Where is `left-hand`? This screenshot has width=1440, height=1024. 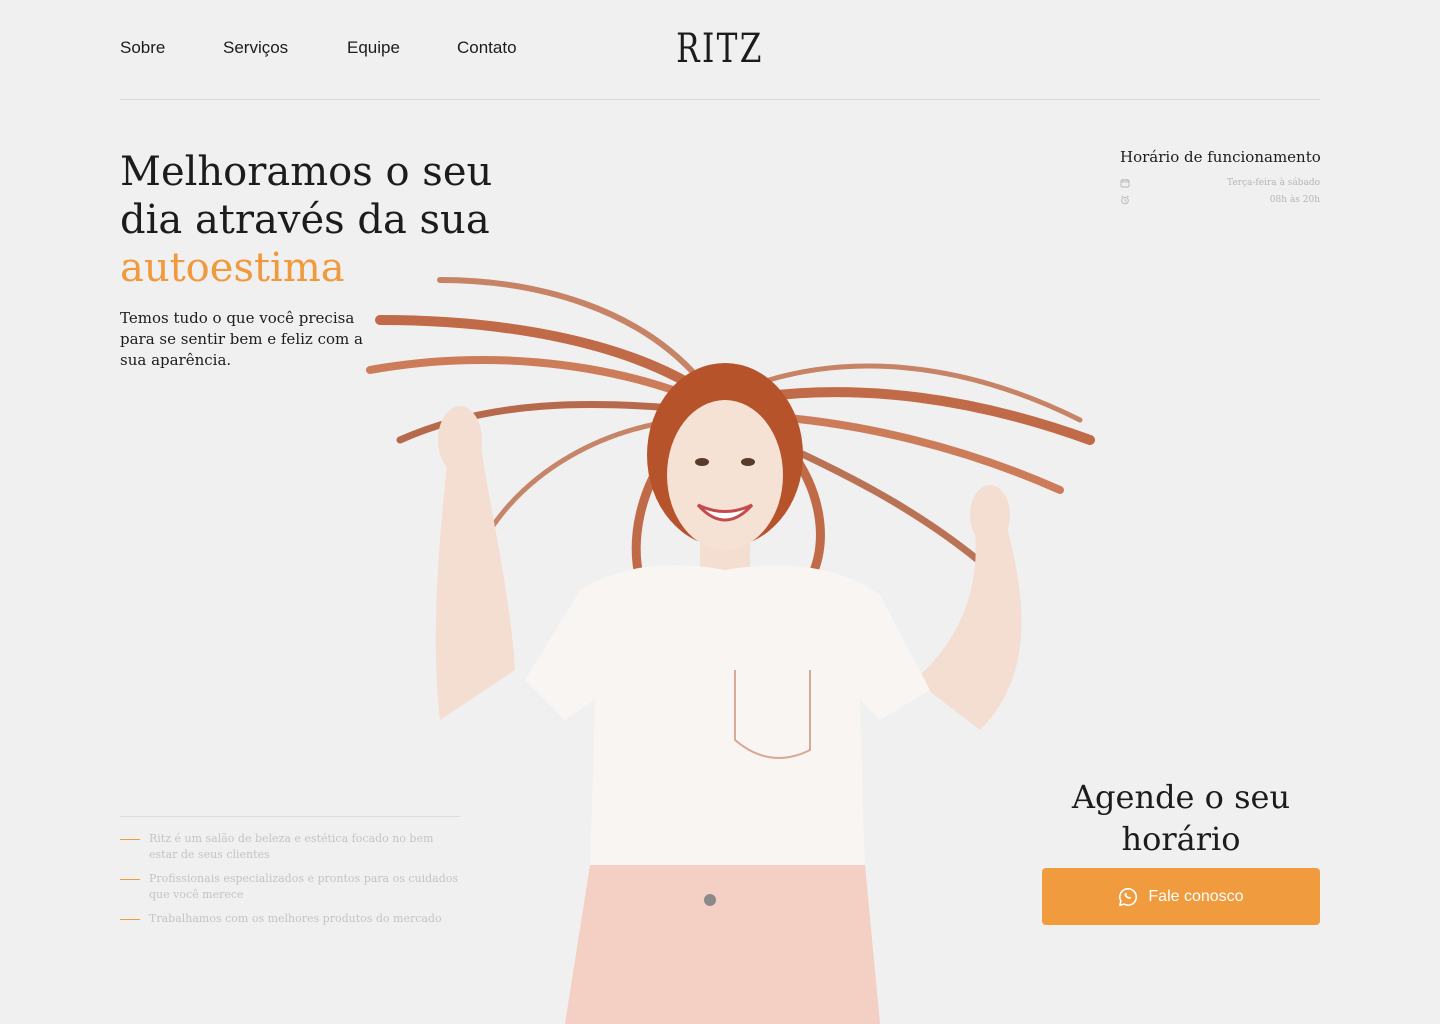 left-hand is located at coordinates (460, 440).